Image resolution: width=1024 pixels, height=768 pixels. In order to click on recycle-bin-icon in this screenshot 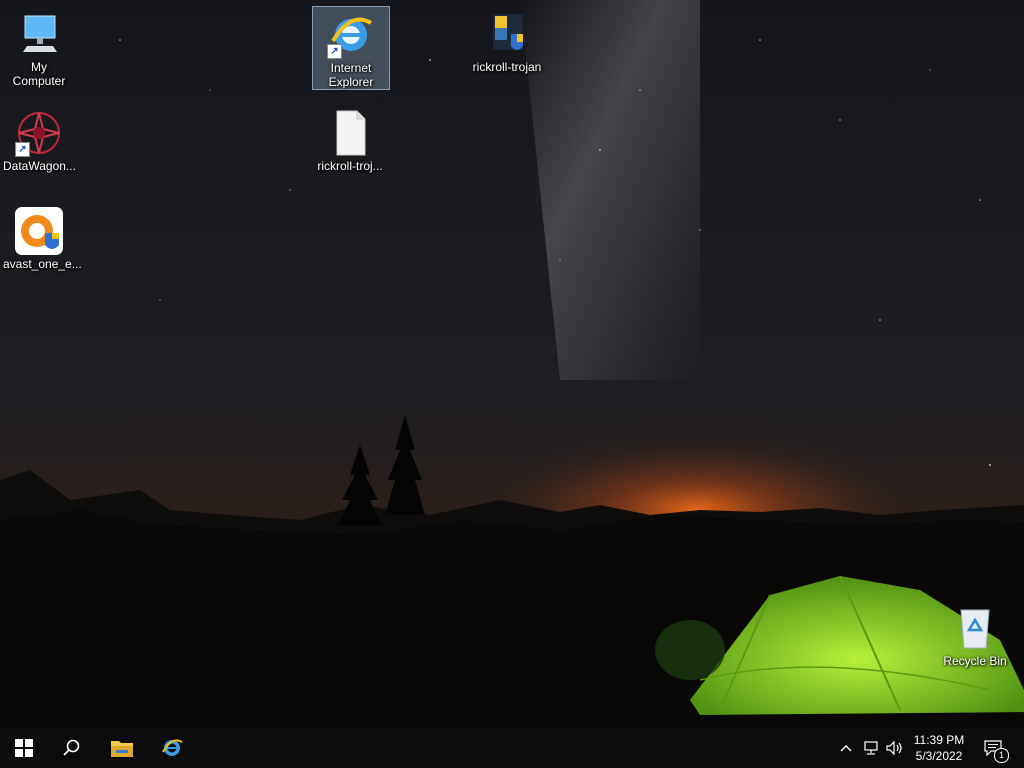, I will do `click(975, 628)`.